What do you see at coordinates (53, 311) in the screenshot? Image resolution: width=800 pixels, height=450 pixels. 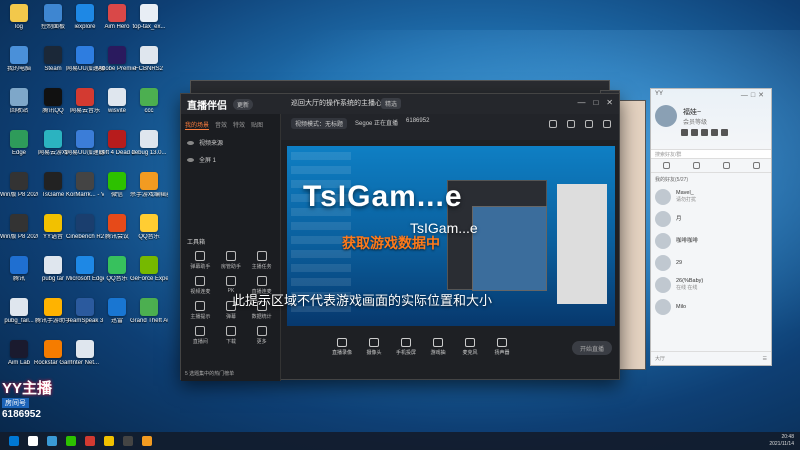 I see `desktop-icon: 腾讯手游助手` at bounding box center [53, 311].